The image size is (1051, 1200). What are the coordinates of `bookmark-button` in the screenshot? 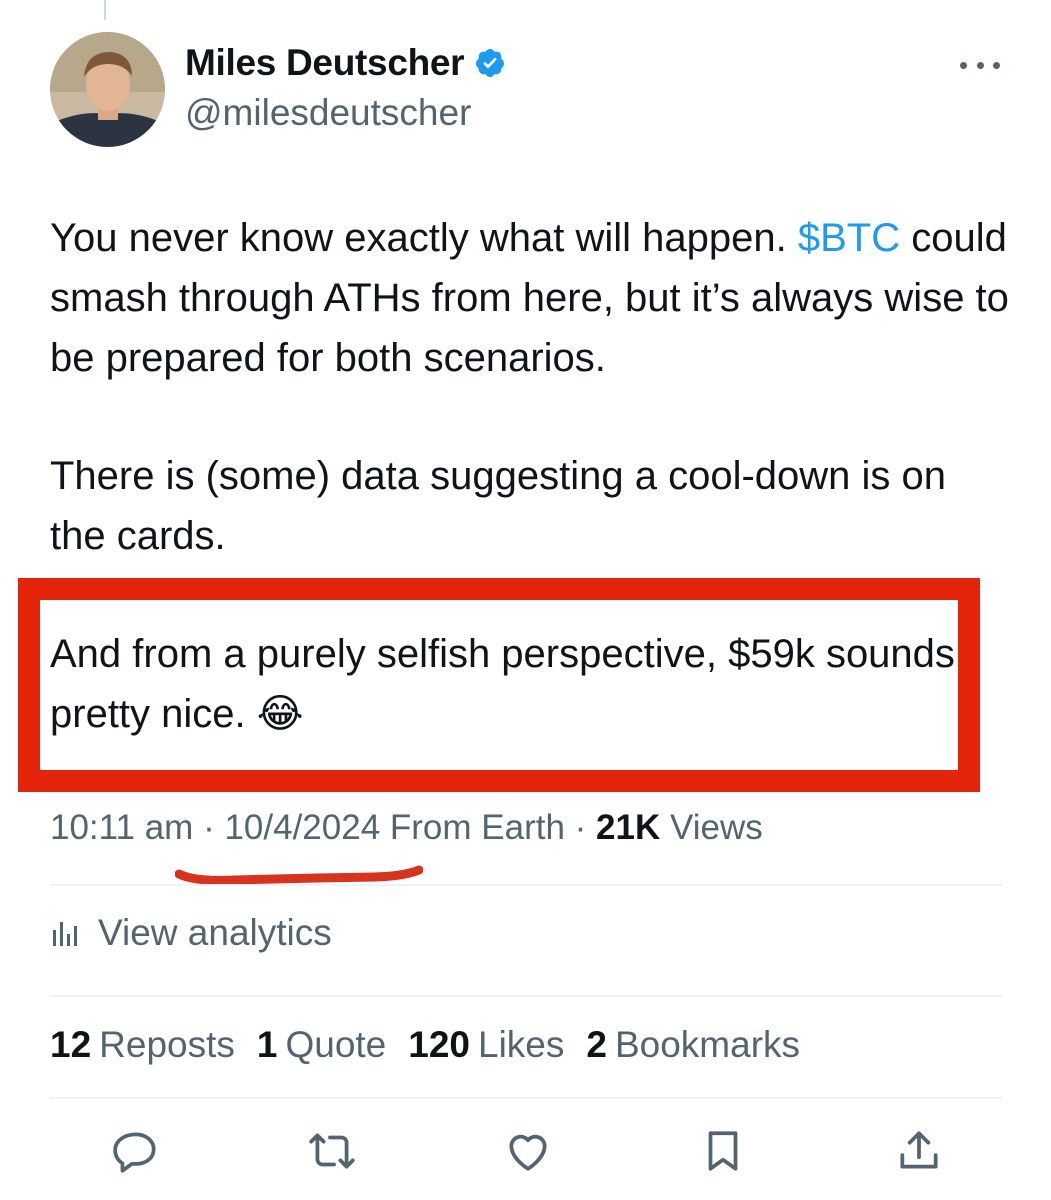 It's located at (723, 1151).